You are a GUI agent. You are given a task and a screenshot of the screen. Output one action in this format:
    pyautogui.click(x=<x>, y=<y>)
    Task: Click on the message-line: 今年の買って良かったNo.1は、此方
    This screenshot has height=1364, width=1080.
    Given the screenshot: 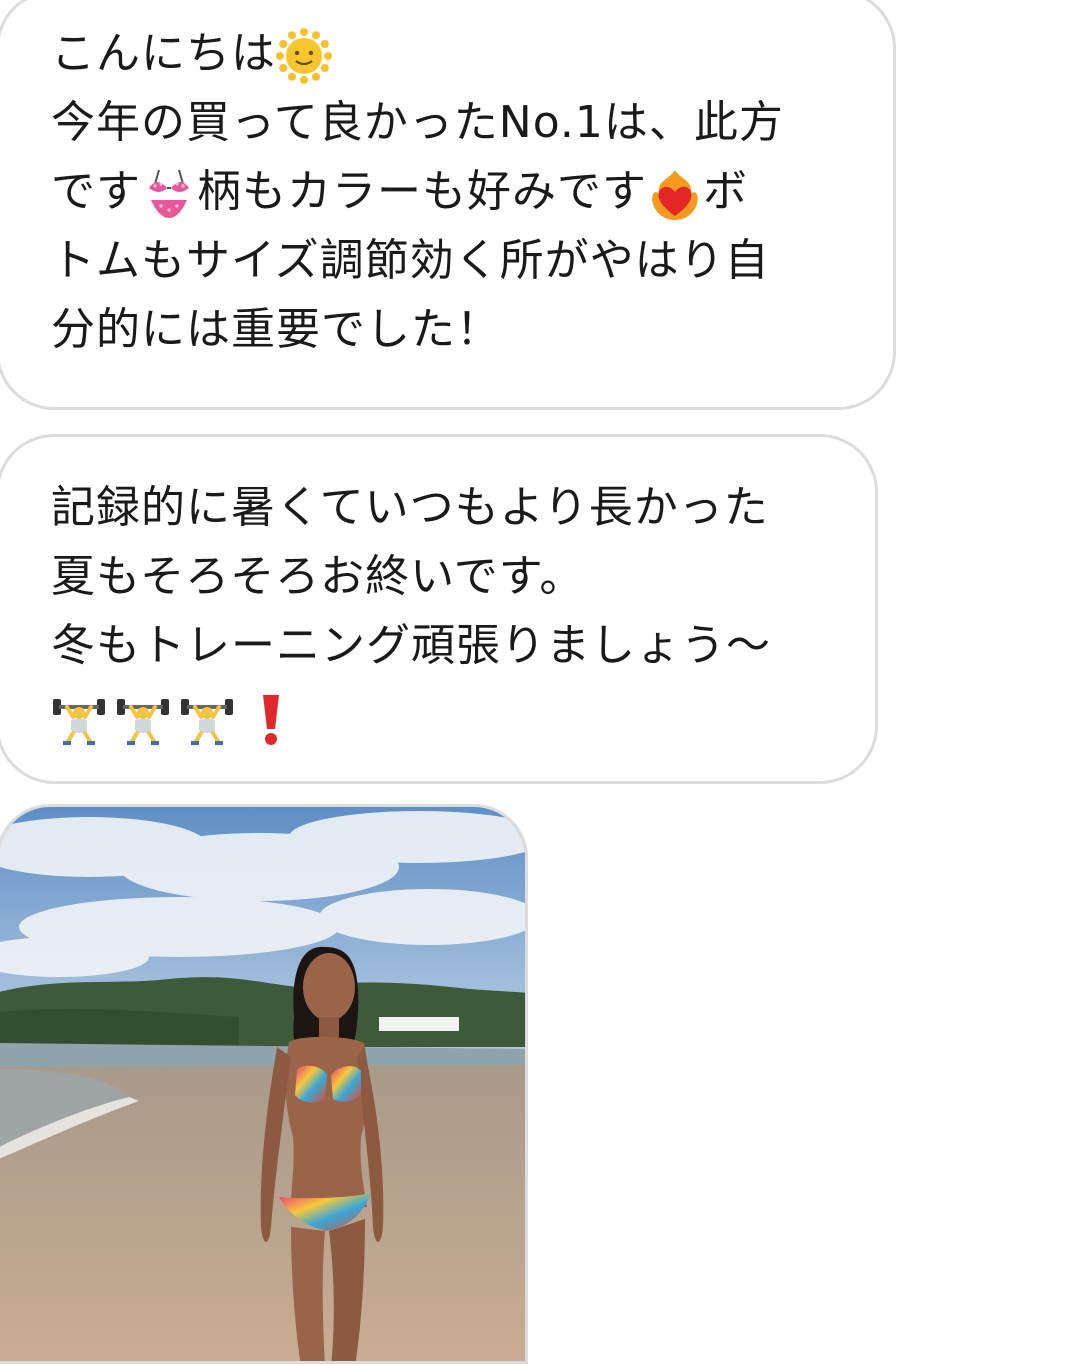 What is the action you would take?
    pyautogui.click(x=452, y=122)
    